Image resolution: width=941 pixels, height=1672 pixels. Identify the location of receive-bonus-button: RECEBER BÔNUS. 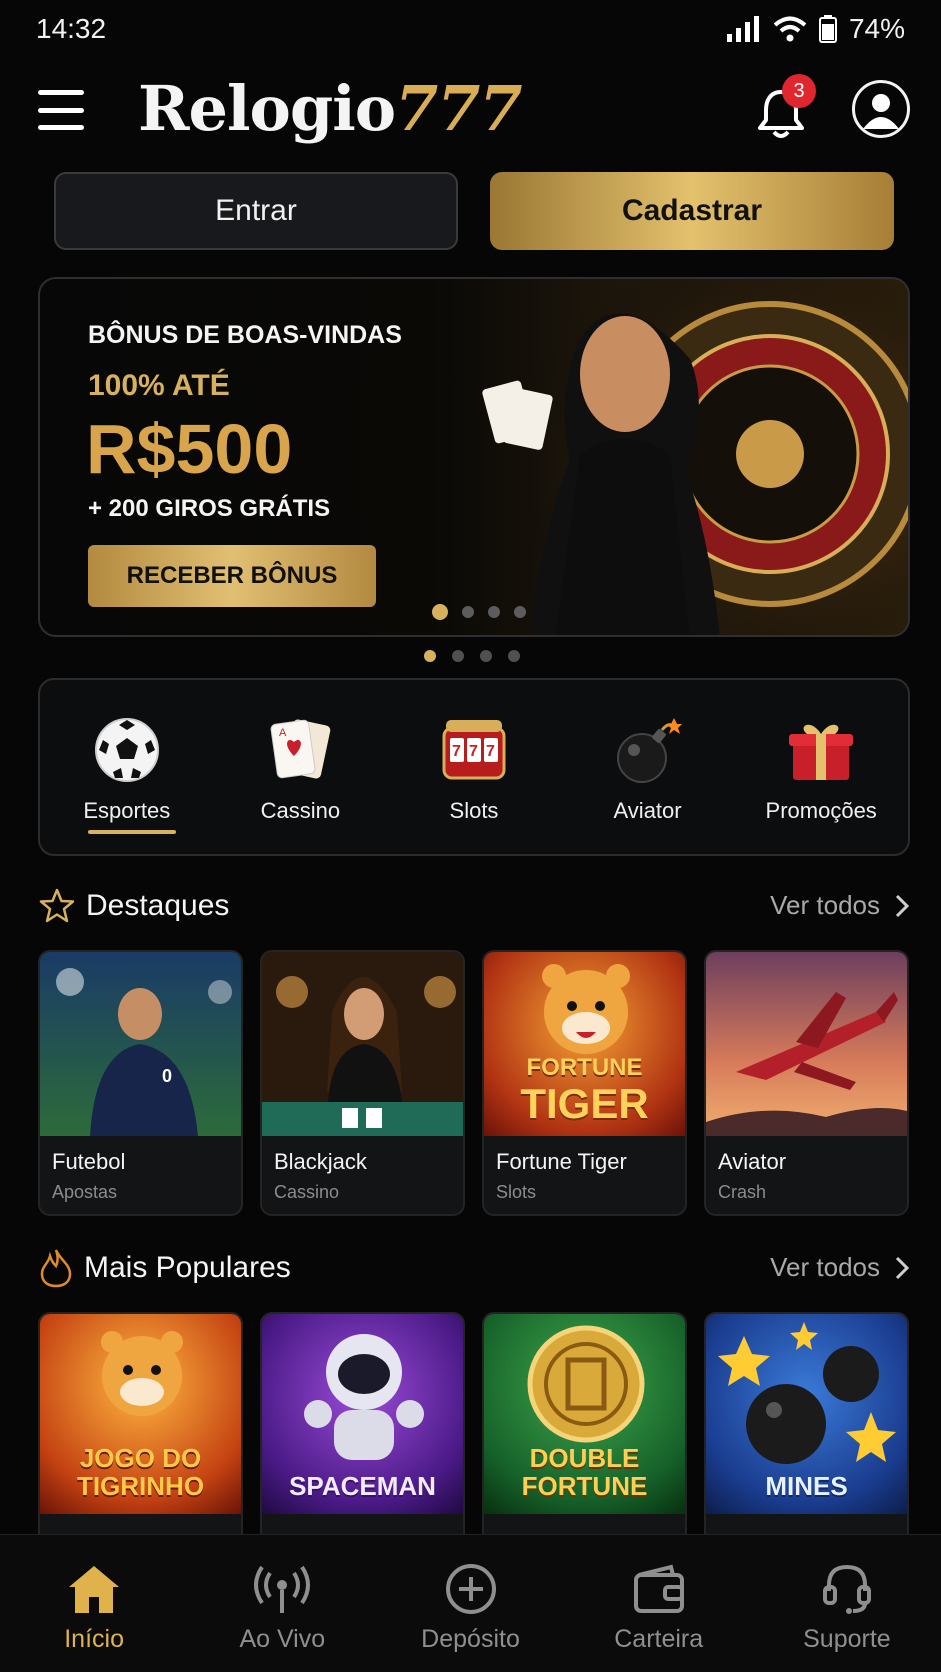
(232, 576).